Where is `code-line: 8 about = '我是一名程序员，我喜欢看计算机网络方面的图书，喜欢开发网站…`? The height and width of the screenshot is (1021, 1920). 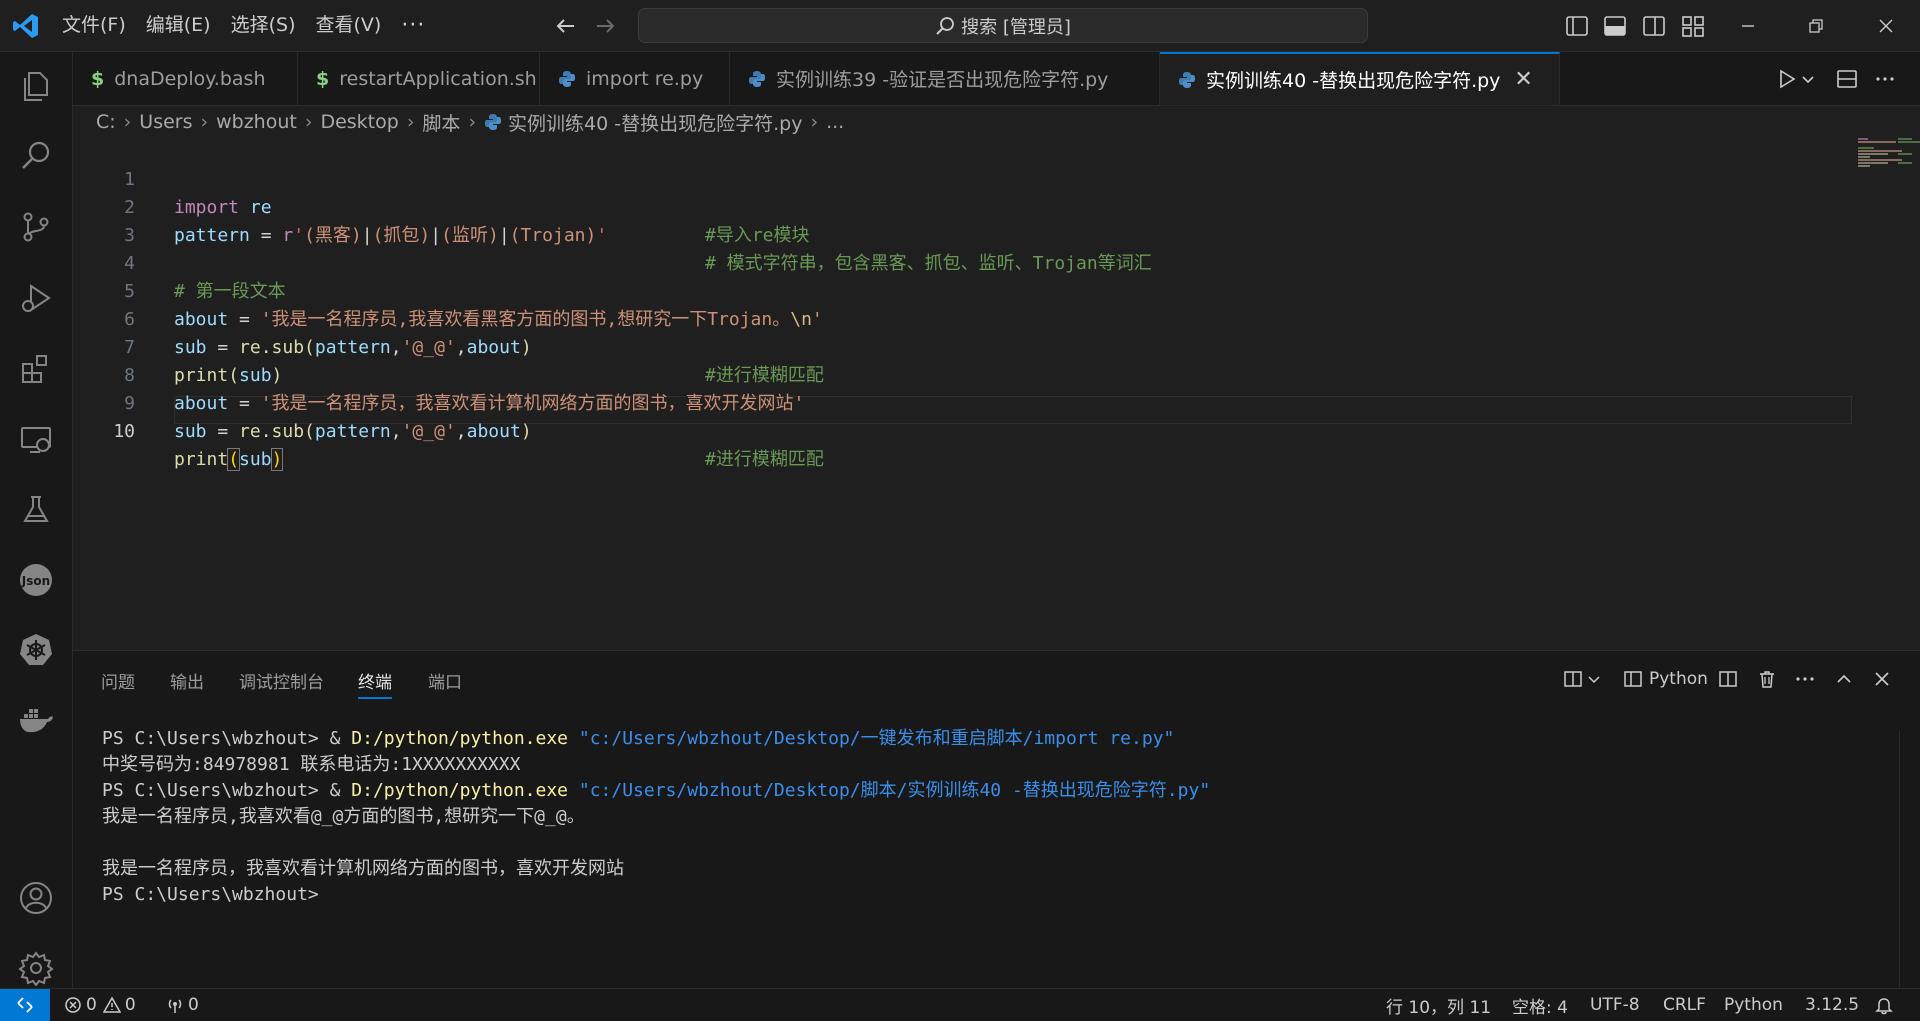 code-line: 8 about = '我是一名程序员，我喜欢看计算机网络方面的图书，喜欢开发网站… is located at coordinates (923, 374).